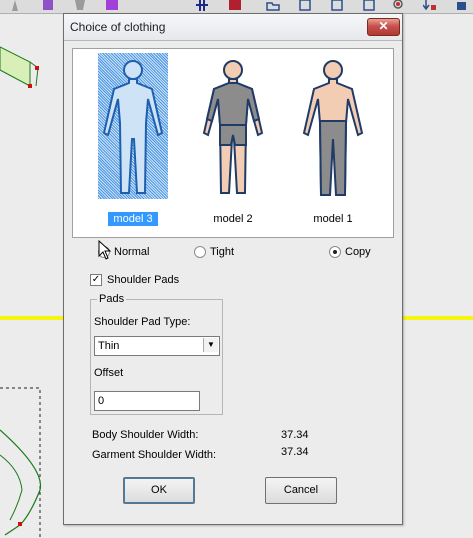 This screenshot has height=538, width=473. I want to click on offset-value: 0, so click(101, 401).